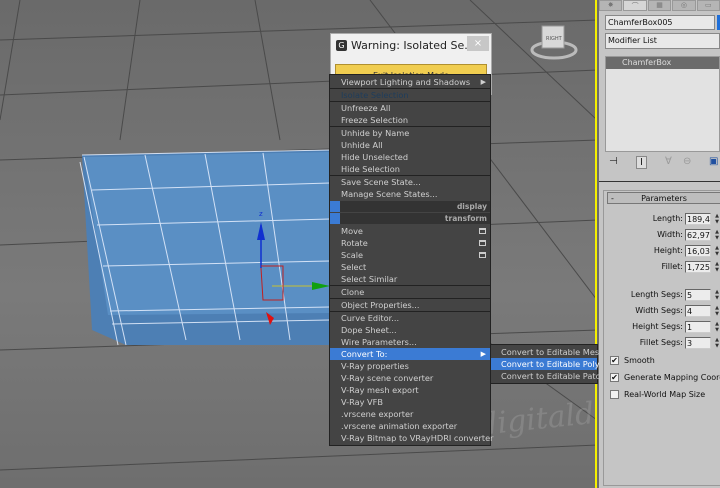 The height and width of the screenshot is (488, 720). I want to click on checkbox-real-world-map-size: Real-World Map Size, so click(657, 394).